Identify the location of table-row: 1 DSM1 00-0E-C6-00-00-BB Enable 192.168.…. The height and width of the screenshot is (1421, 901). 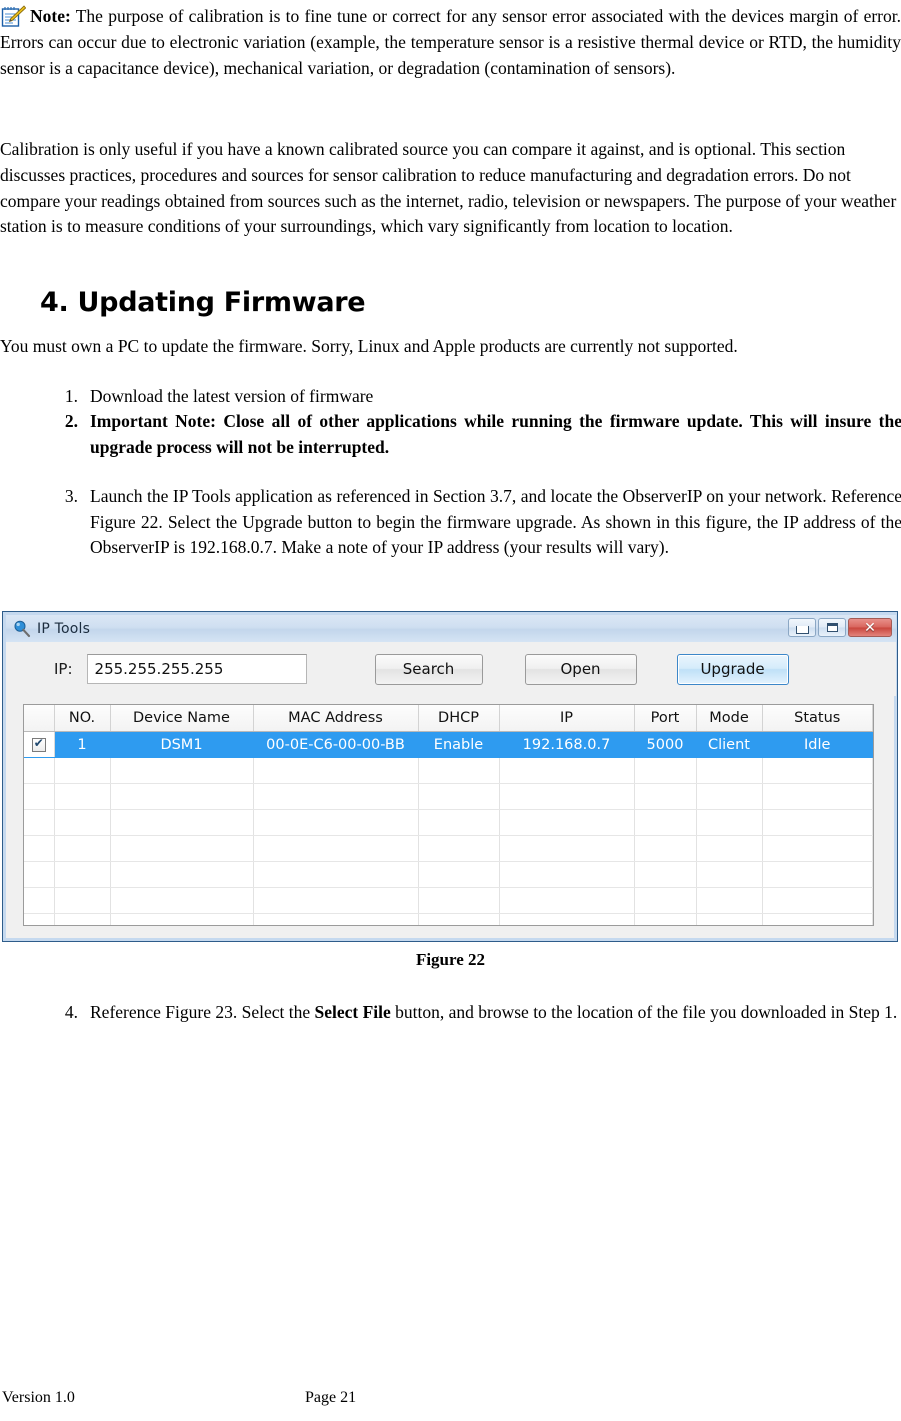
(448, 744).